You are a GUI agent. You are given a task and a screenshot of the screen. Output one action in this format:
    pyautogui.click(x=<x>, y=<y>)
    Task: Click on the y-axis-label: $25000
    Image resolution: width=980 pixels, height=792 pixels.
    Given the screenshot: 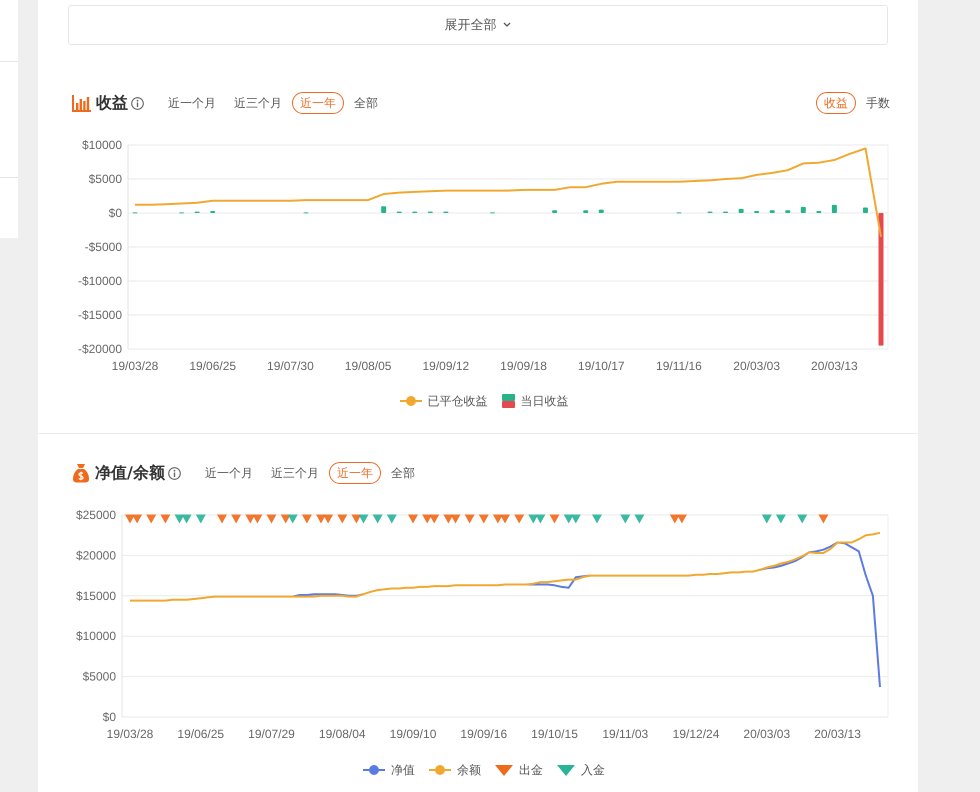 What is the action you would take?
    pyautogui.click(x=96, y=515)
    